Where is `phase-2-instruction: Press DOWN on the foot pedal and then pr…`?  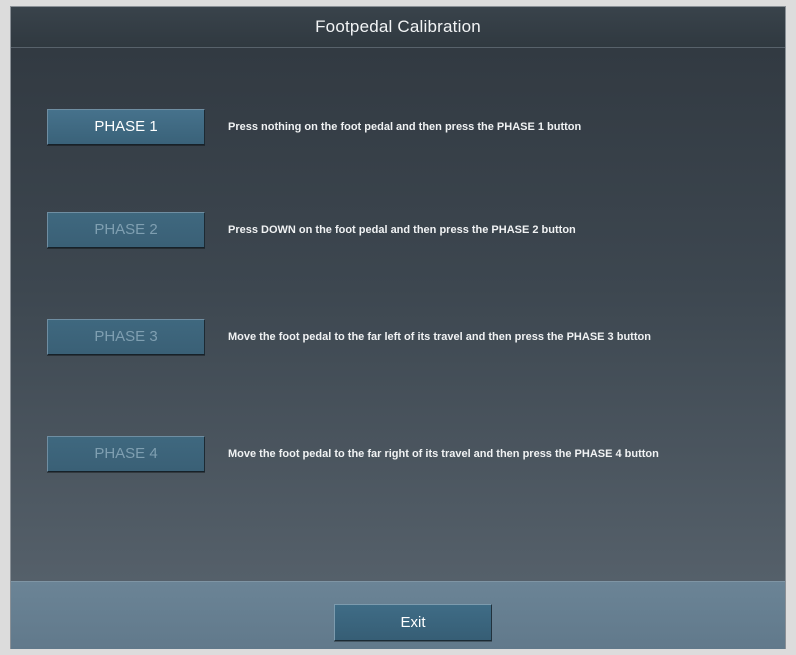
phase-2-instruction: Press DOWN on the foot pedal and then pr… is located at coordinates (402, 230).